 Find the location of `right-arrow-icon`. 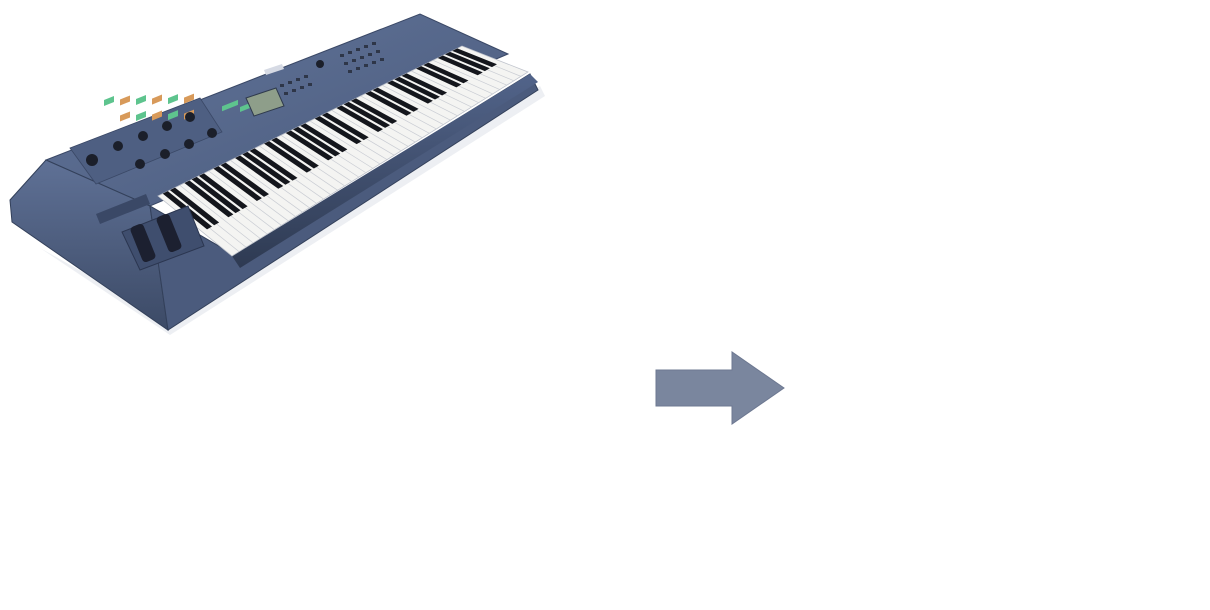

right-arrow-icon is located at coordinates (720, 388).